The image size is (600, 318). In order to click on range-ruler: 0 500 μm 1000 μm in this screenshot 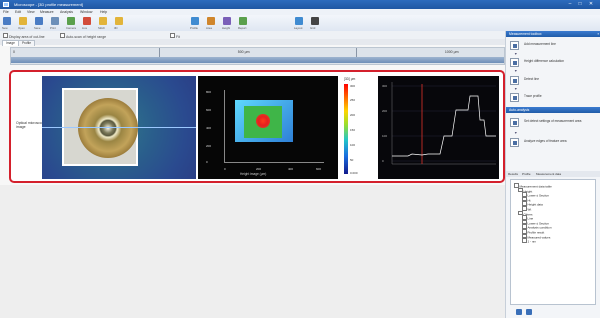, I will do `click(257, 56)`.